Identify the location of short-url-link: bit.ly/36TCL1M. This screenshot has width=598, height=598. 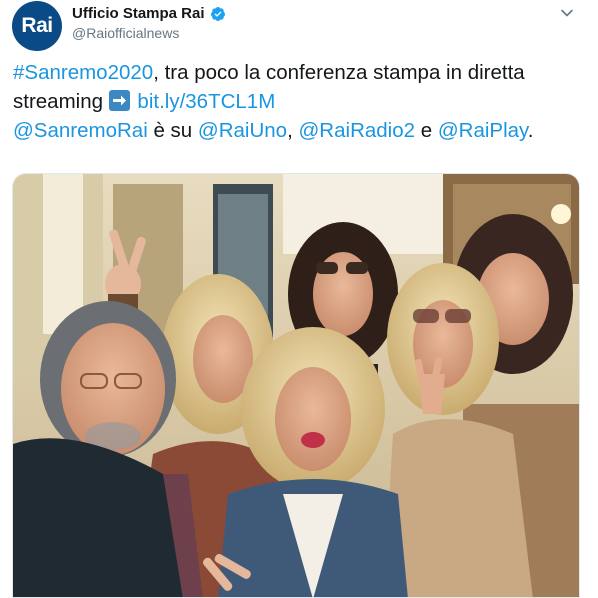
(206, 101).